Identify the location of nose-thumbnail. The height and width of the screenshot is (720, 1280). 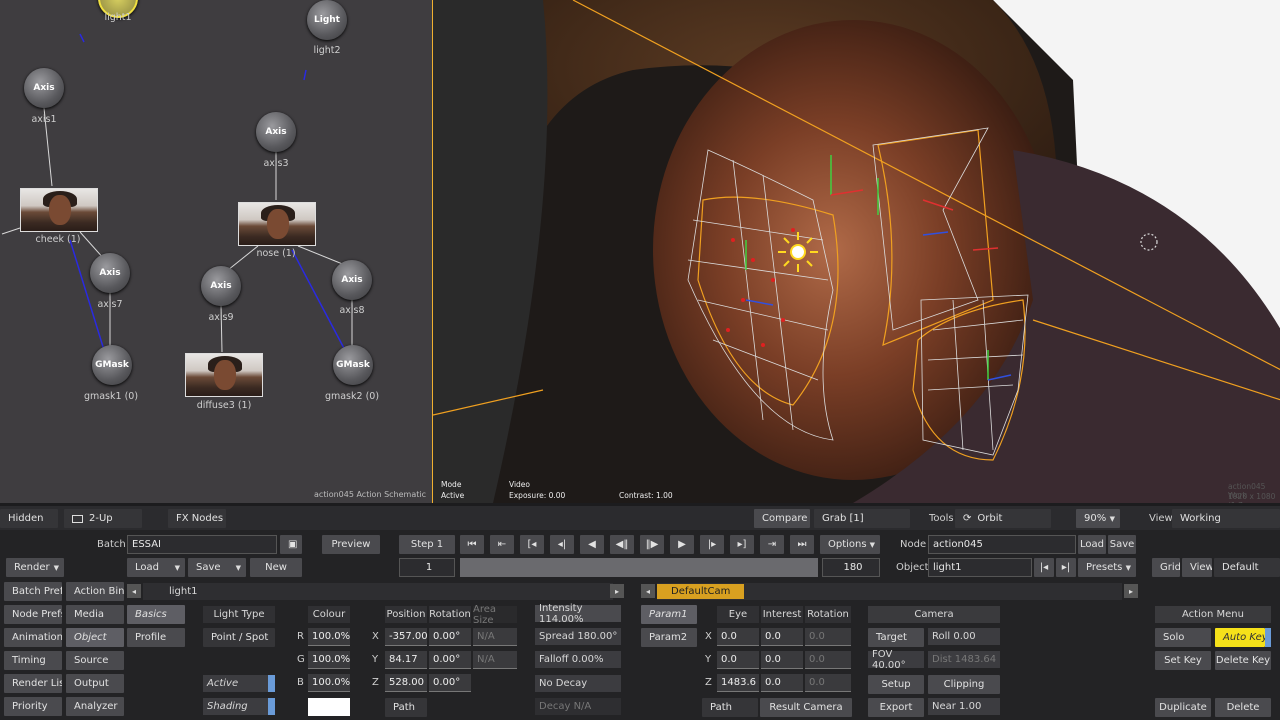
(277, 224).